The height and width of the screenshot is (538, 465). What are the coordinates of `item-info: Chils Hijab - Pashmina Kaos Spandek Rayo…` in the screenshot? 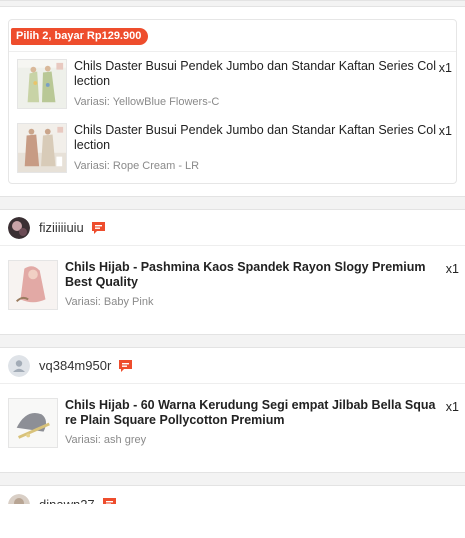 It's located at (251, 284).